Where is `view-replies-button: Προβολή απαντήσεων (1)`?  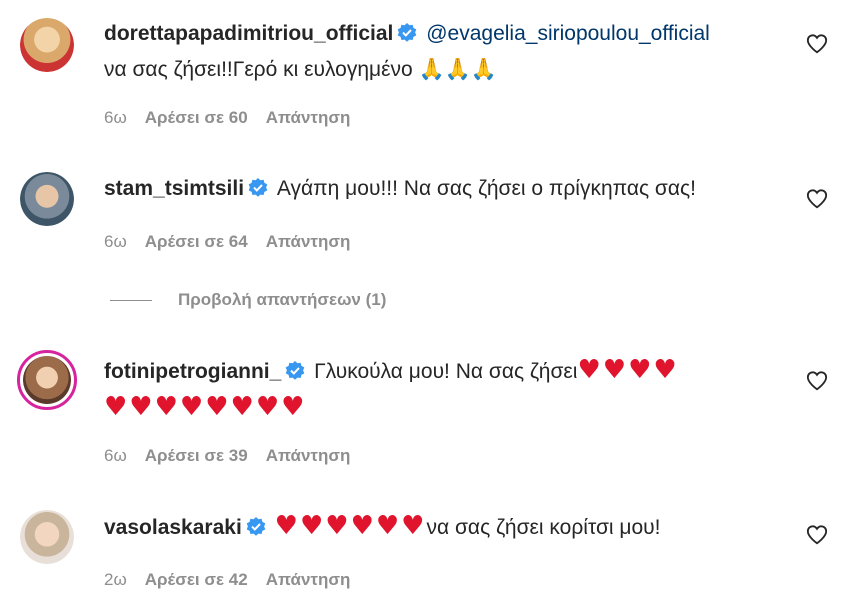 view-replies-button: Προβολή απαντήσεων (1) is located at coordinates (248, 300).